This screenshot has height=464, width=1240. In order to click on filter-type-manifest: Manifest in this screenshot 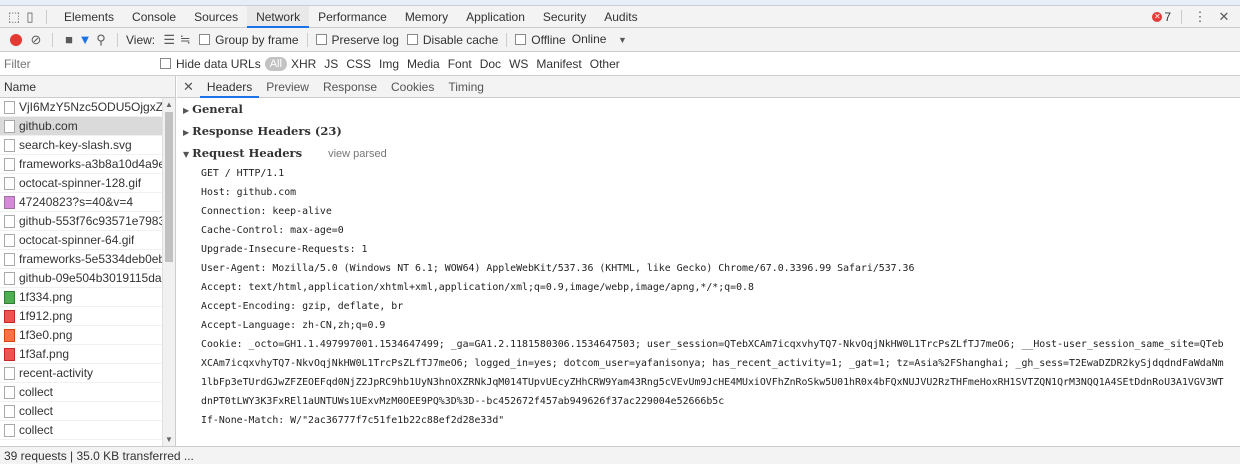, I will do `click(558, 64)`.